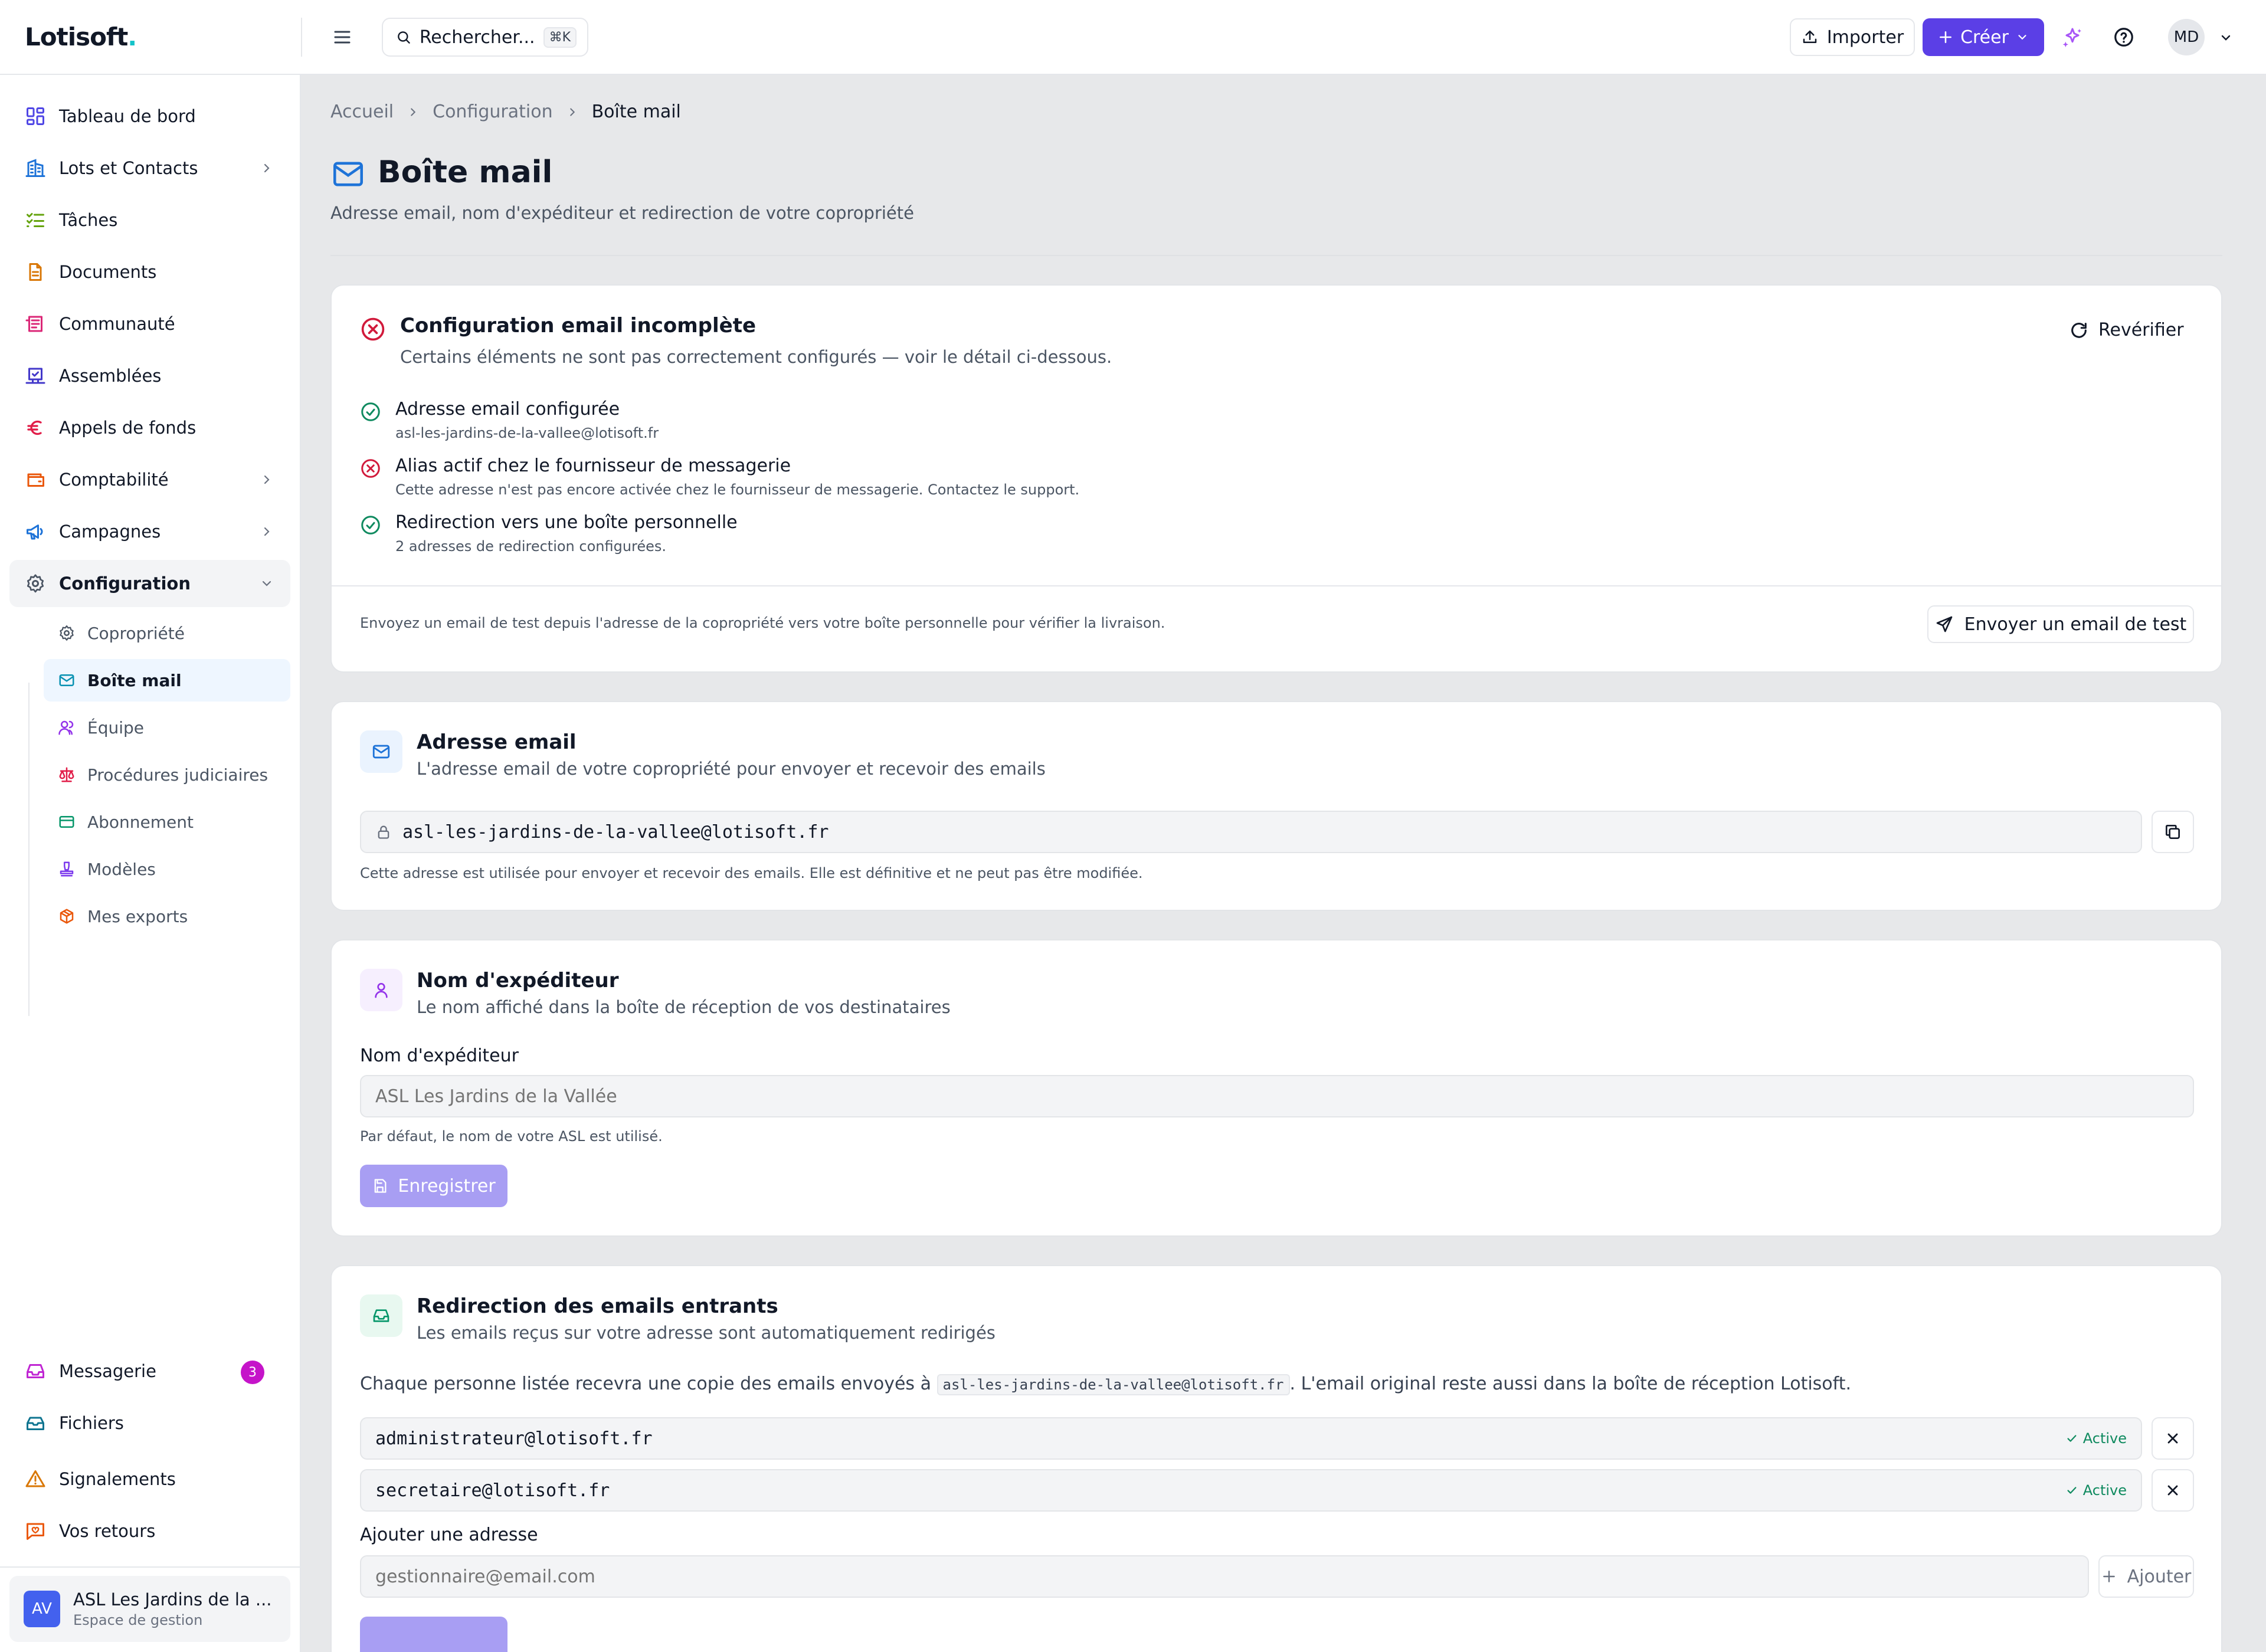 Image resolution: width=2266 pixels, height=1652 pixels. What do you see at coordinates (149, 583) in the screenshot?
I see `sidebar-item-configuration: Configuration` at bounding box center [149, 583].